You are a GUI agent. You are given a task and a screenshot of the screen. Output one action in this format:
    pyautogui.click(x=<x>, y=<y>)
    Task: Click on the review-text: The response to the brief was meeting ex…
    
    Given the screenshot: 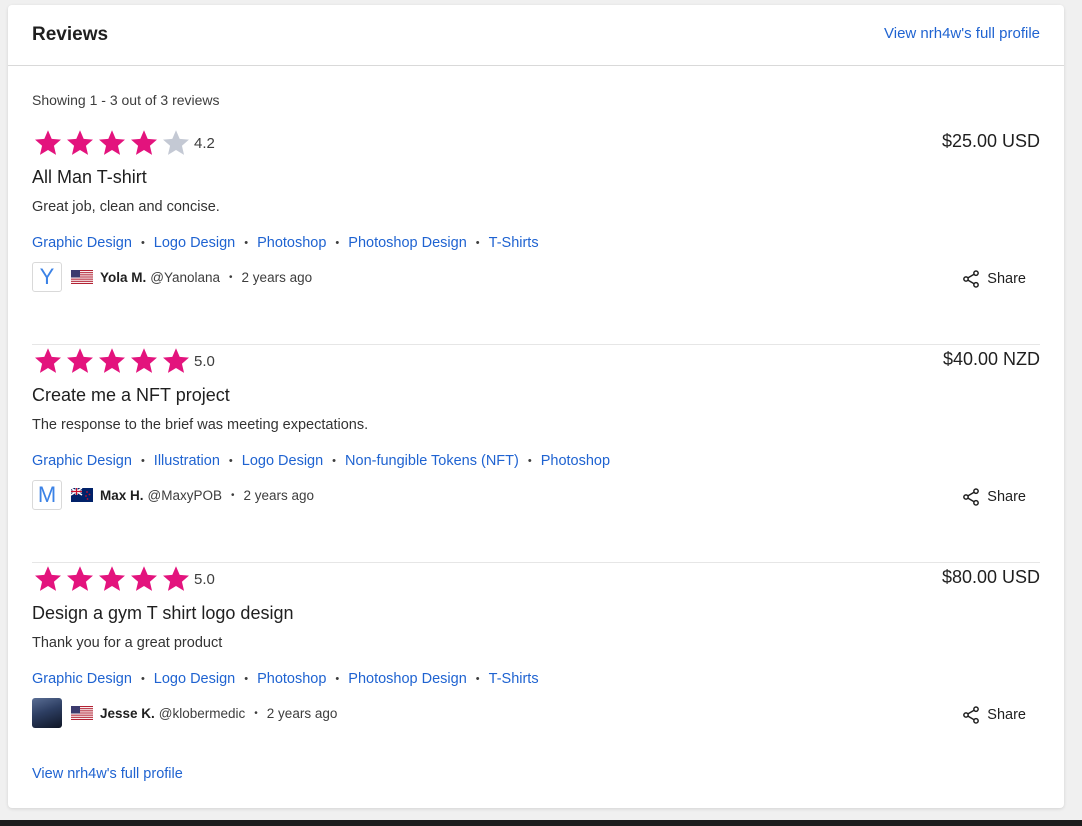 What is the action you would take?
    pyautogui.click(x=200, y=425)
    